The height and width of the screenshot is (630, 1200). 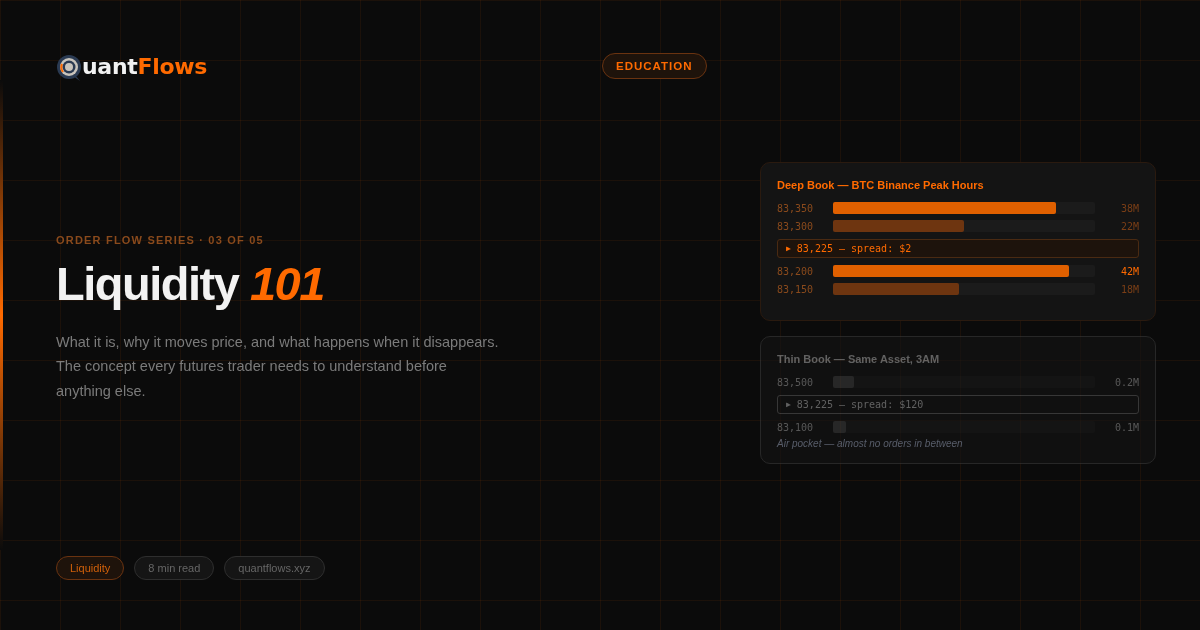 What do you see at coordinates (1129, 208) in the screenshot?
I see `volume-label: 38M` at bounding box center [1129, 208].